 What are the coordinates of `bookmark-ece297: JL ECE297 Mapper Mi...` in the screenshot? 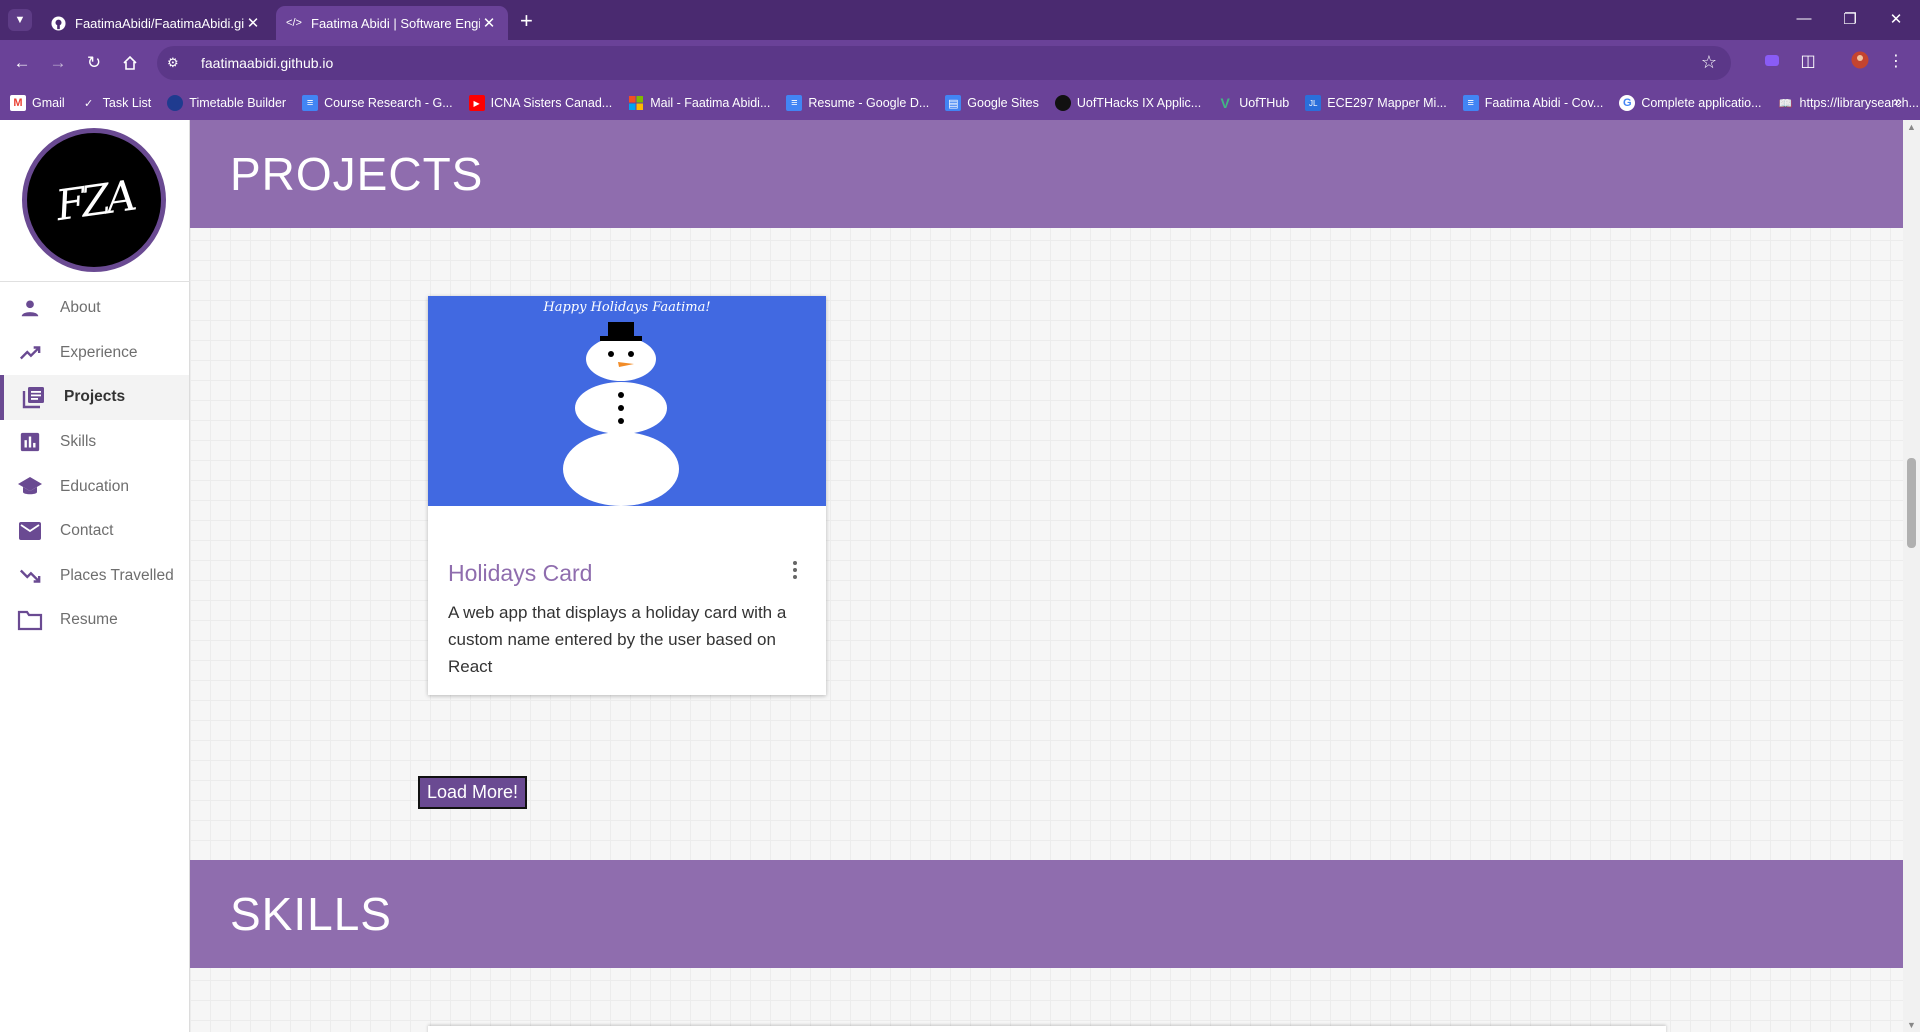 It's located at (1376, 103).